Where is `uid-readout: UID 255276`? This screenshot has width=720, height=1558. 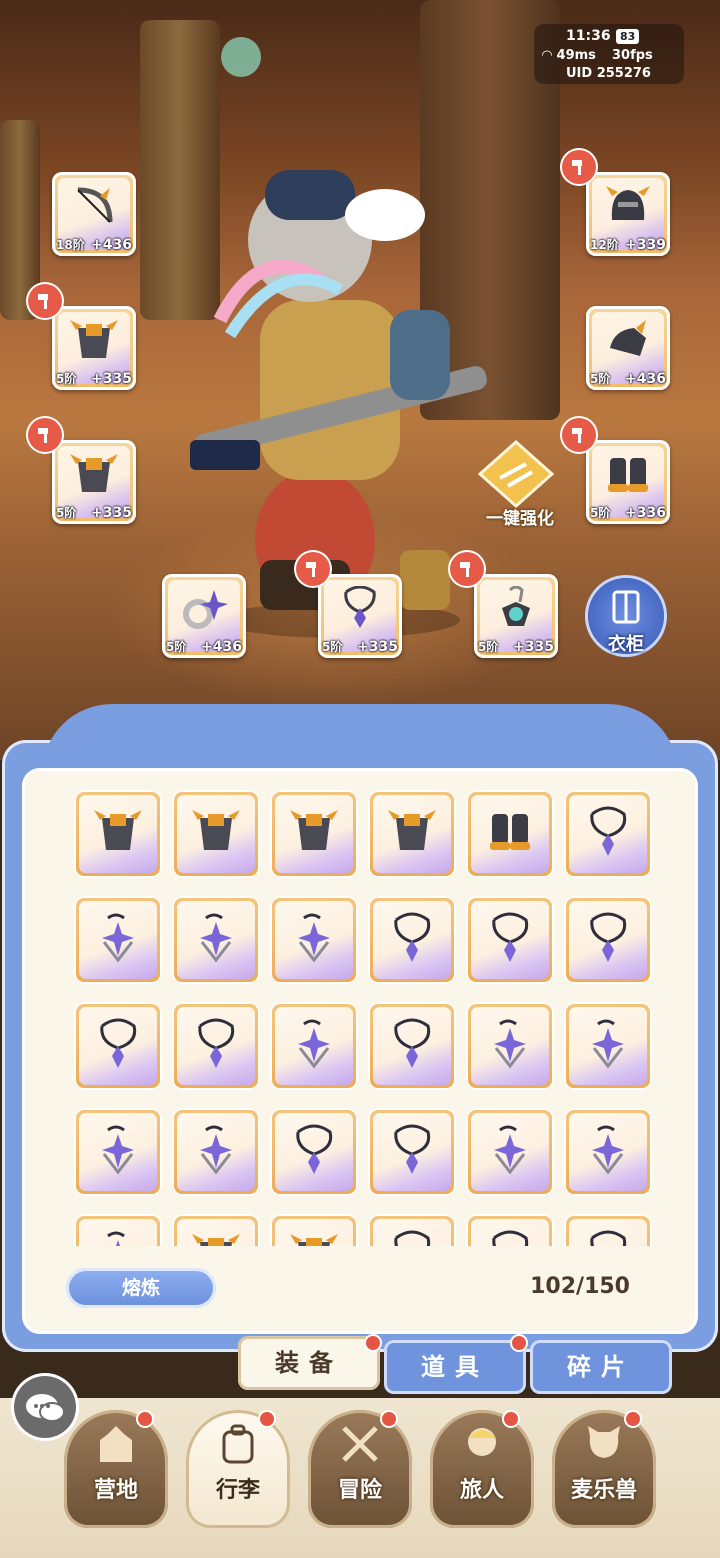
uid-readout: UID 255276 is located at coordinates (608, 73).